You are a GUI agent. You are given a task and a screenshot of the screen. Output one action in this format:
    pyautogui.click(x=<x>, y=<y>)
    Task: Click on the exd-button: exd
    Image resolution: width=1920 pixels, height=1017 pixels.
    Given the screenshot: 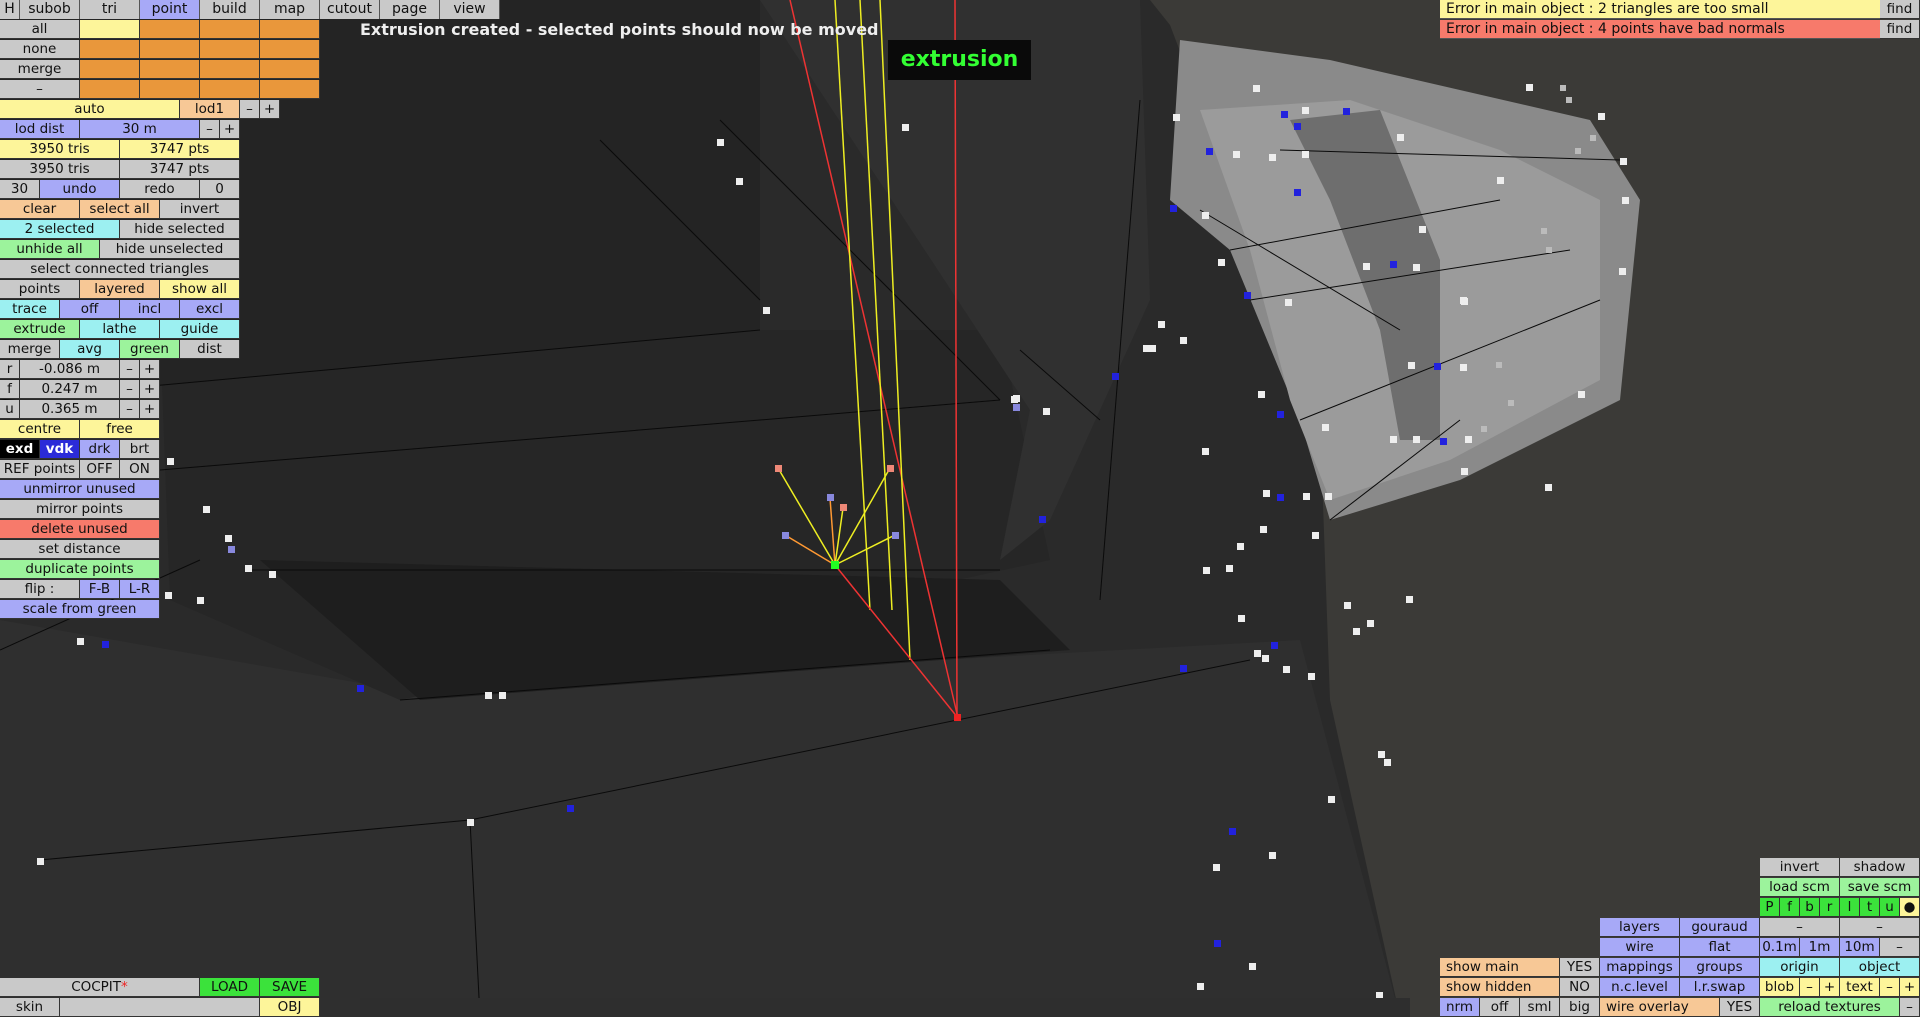 What is the action you would take?
    pyautogui.click(x=20, y=449)
    